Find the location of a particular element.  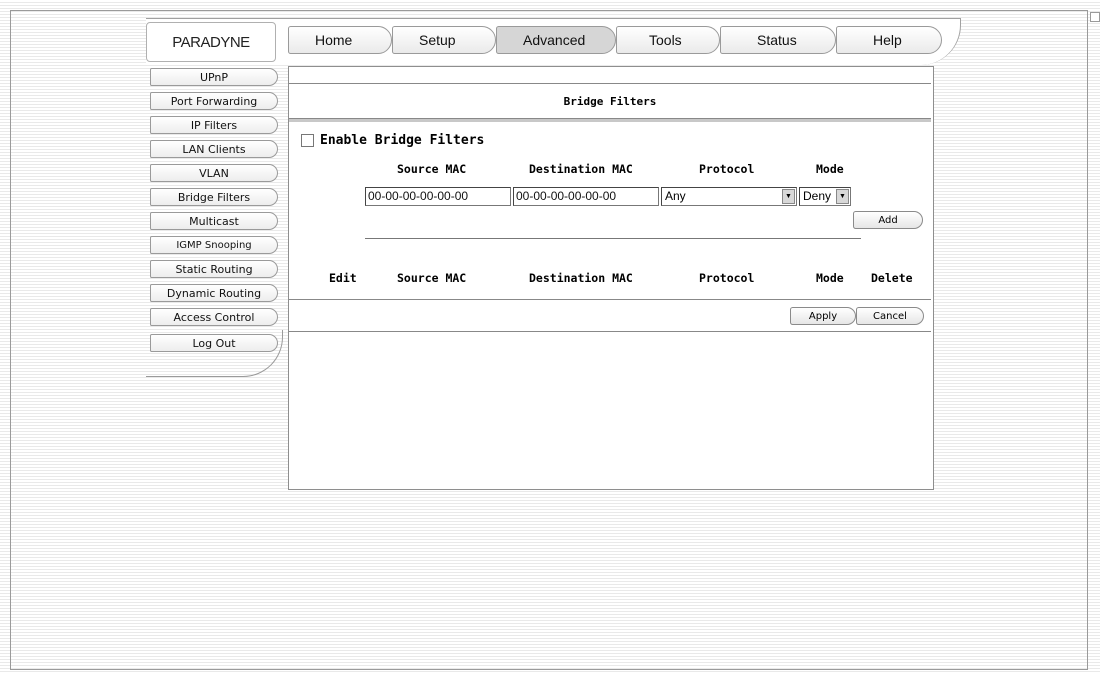

tab-status: Status is located at coordinates (778, 40).